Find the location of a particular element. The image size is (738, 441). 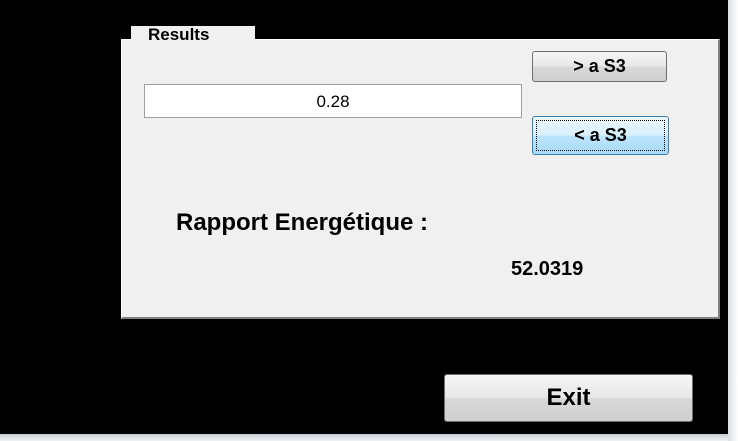

focus-ring is located at coordinates (600, 135).